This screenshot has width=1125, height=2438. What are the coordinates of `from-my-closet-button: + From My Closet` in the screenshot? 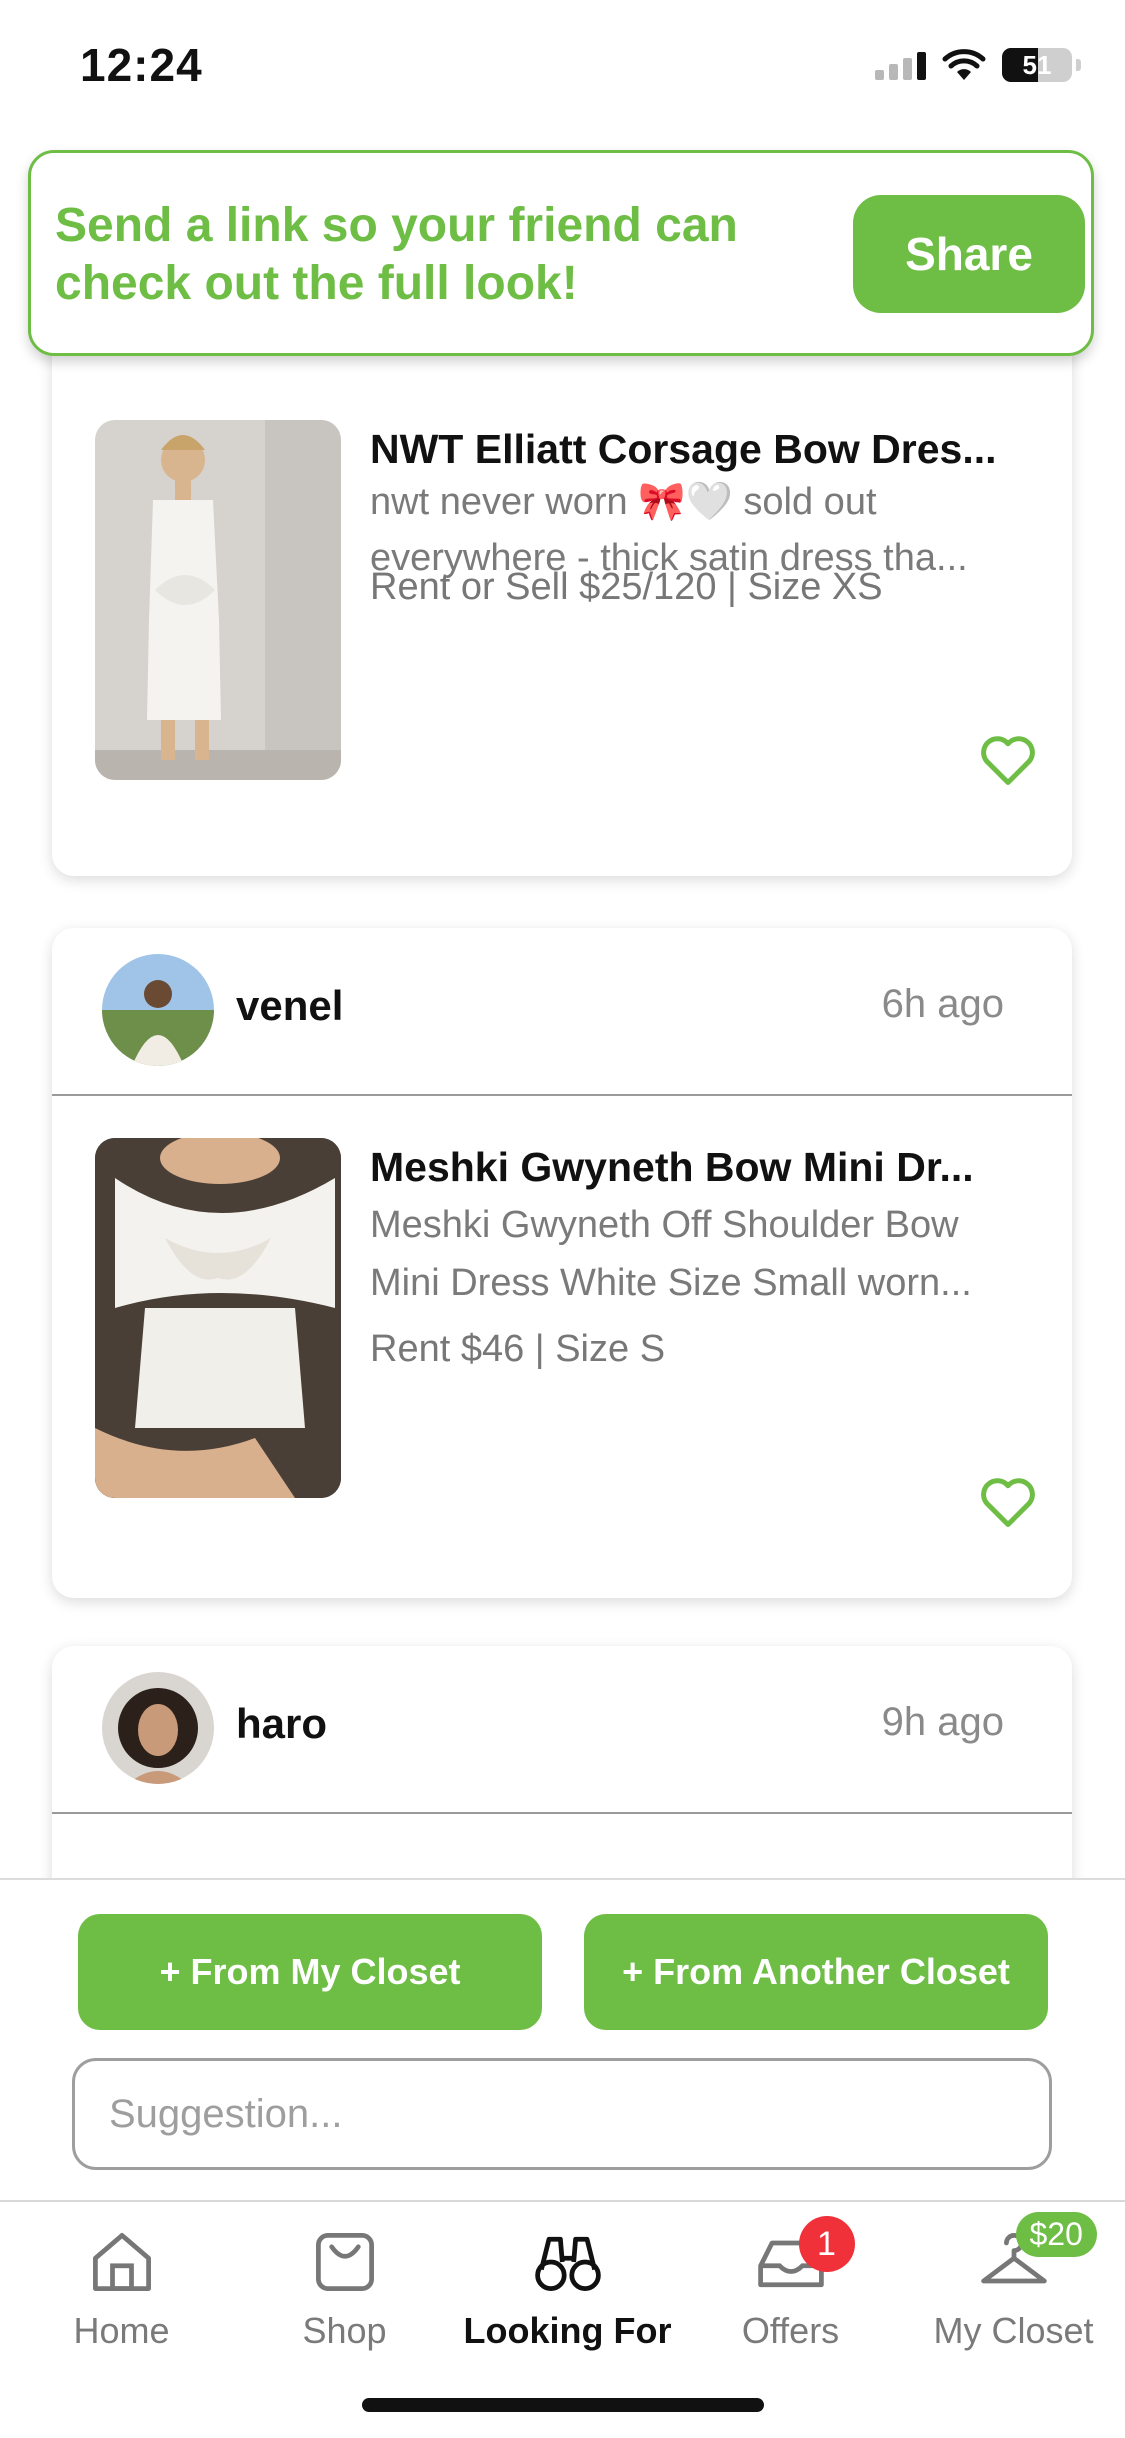 It's located at (310, 1972).